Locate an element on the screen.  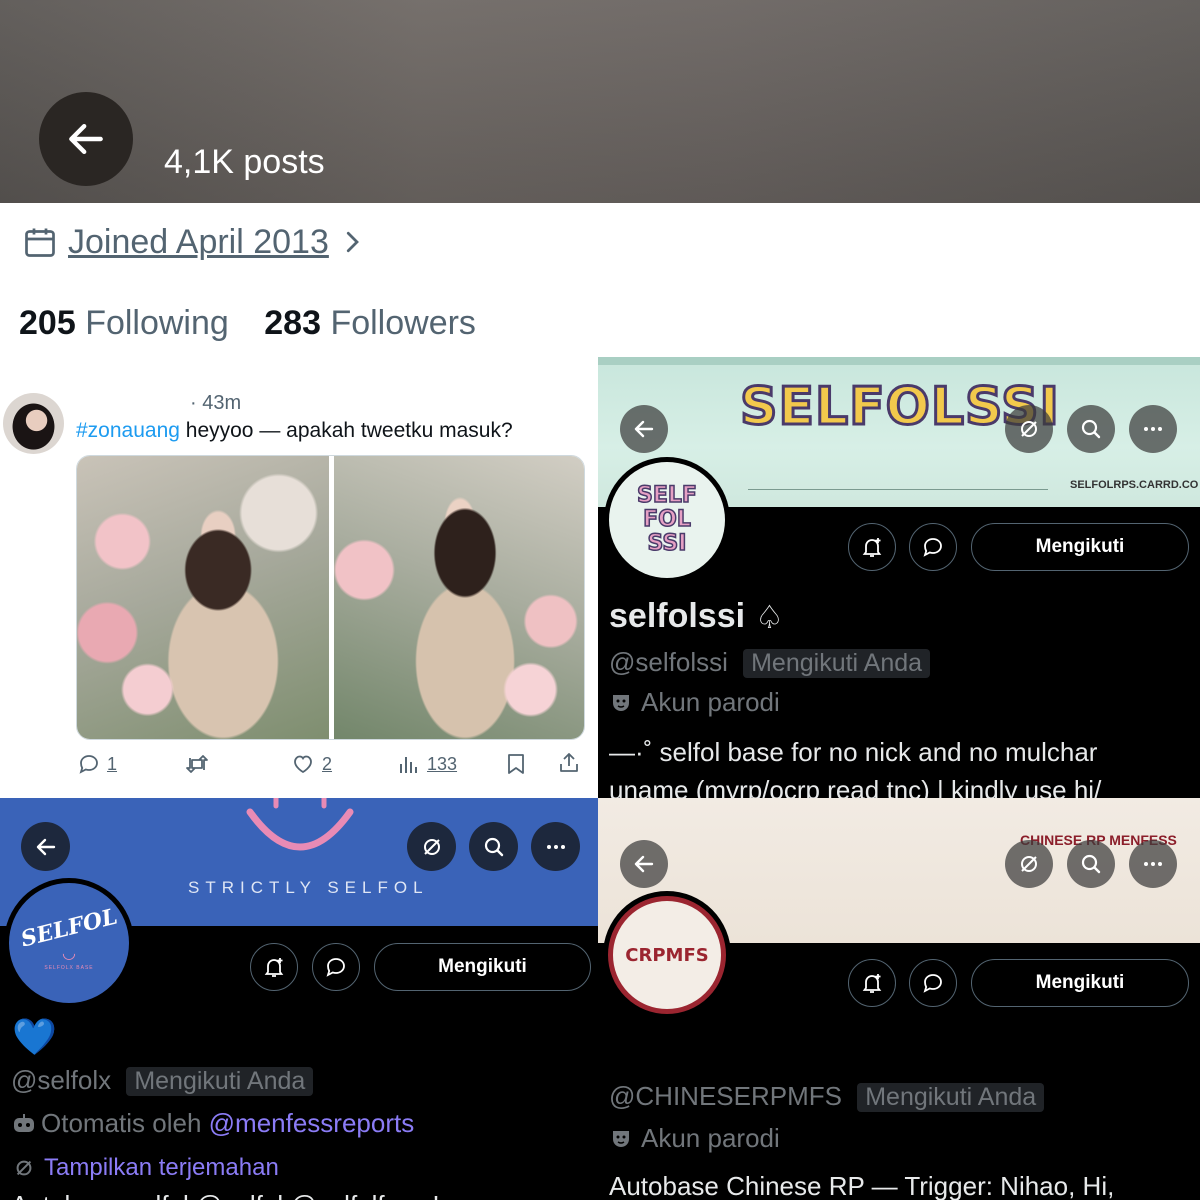
selfolssi-following-button: Mengikuti is located at coordinates (1080, 547).